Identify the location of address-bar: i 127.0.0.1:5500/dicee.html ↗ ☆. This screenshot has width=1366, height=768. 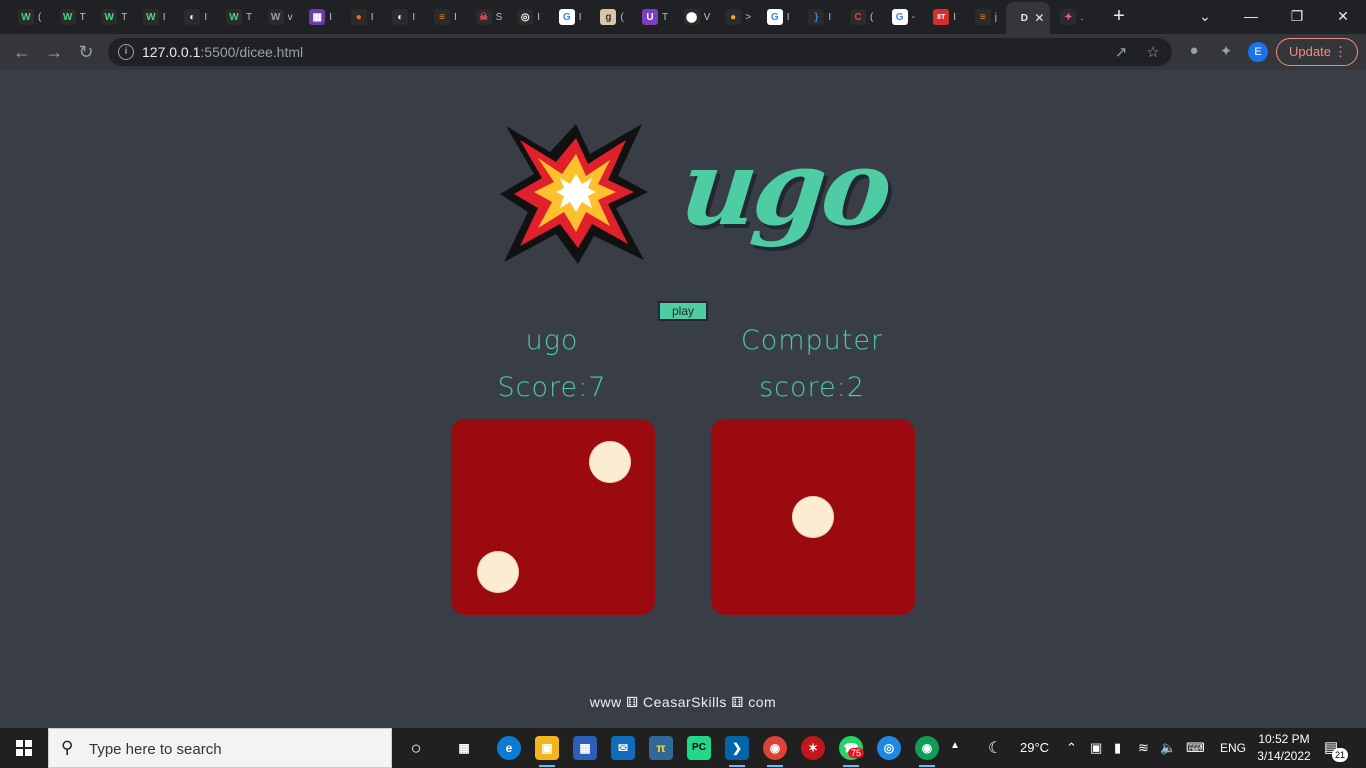
(640, 52).